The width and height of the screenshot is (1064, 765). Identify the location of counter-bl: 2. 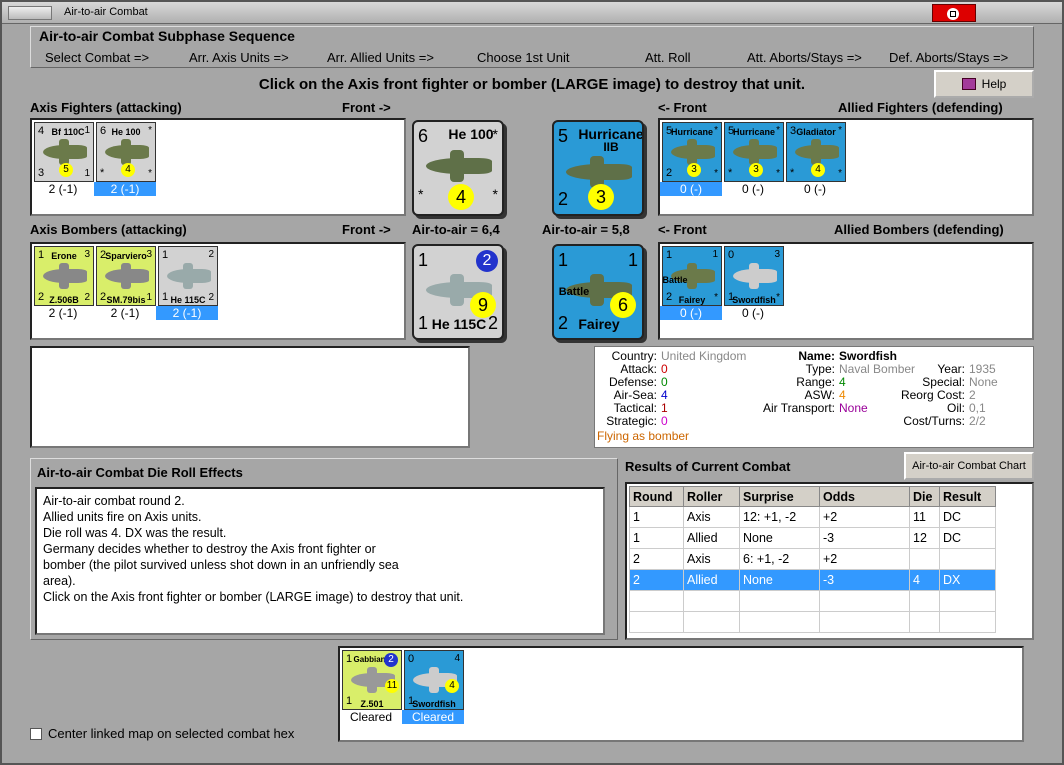
(669, 173).